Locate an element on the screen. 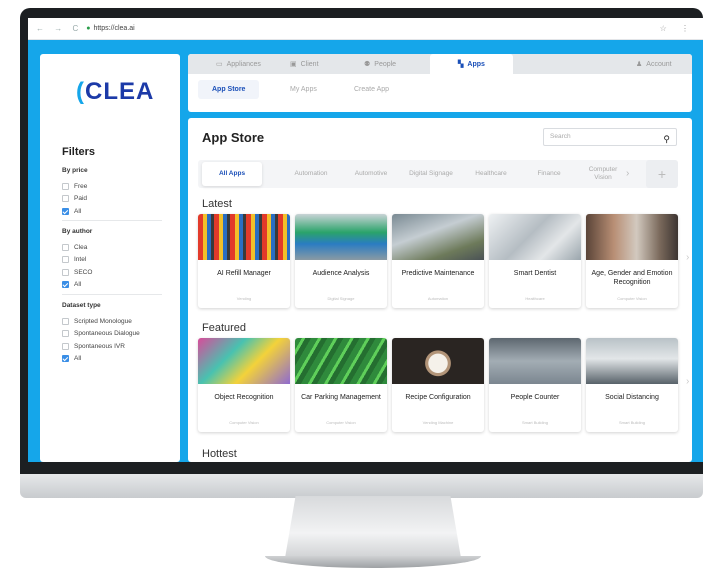 This screenshot has height=577, width=703. monitor-stand is located at coordinates (373, 527).